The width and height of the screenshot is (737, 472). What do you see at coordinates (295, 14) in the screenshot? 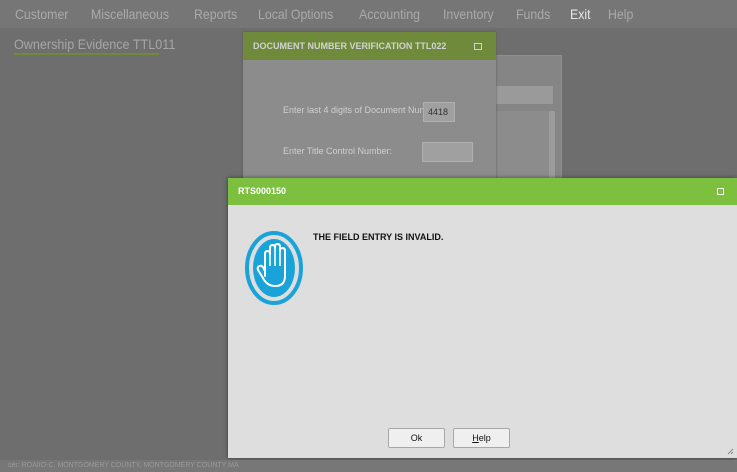
I see `menu-local-options: Local Options` at bounding box center [295, 14].